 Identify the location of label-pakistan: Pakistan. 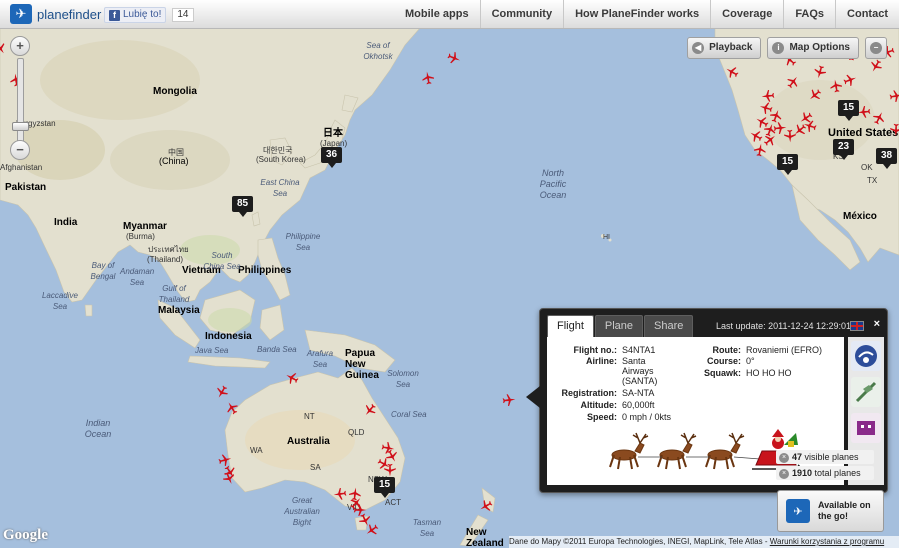
(26, 187).